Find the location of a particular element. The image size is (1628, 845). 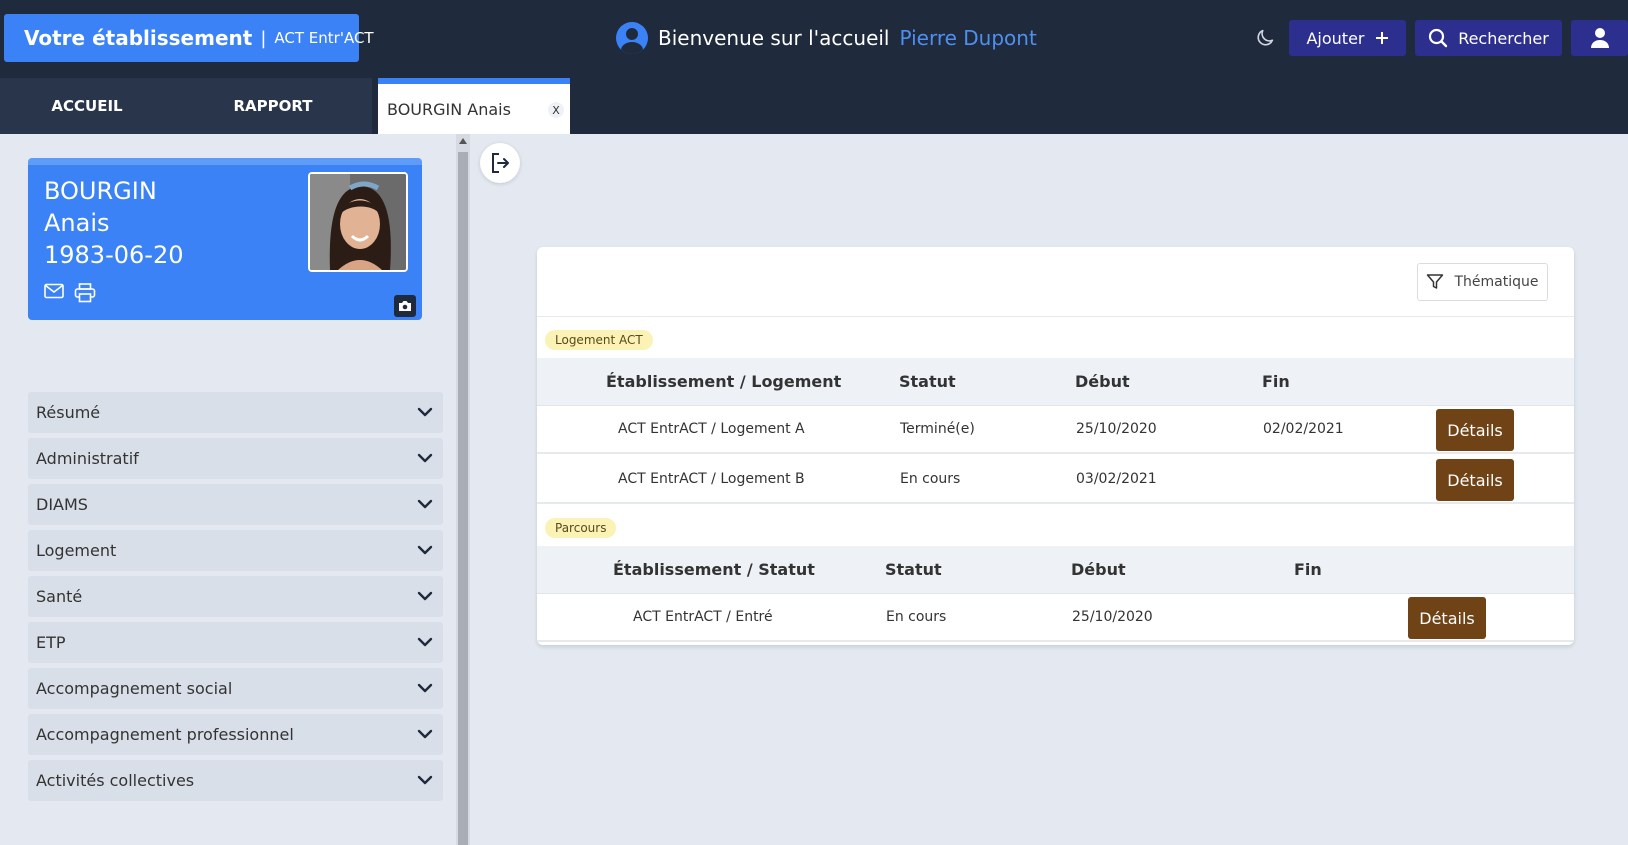

user-circle-icon is located at coordinates (632, 38).